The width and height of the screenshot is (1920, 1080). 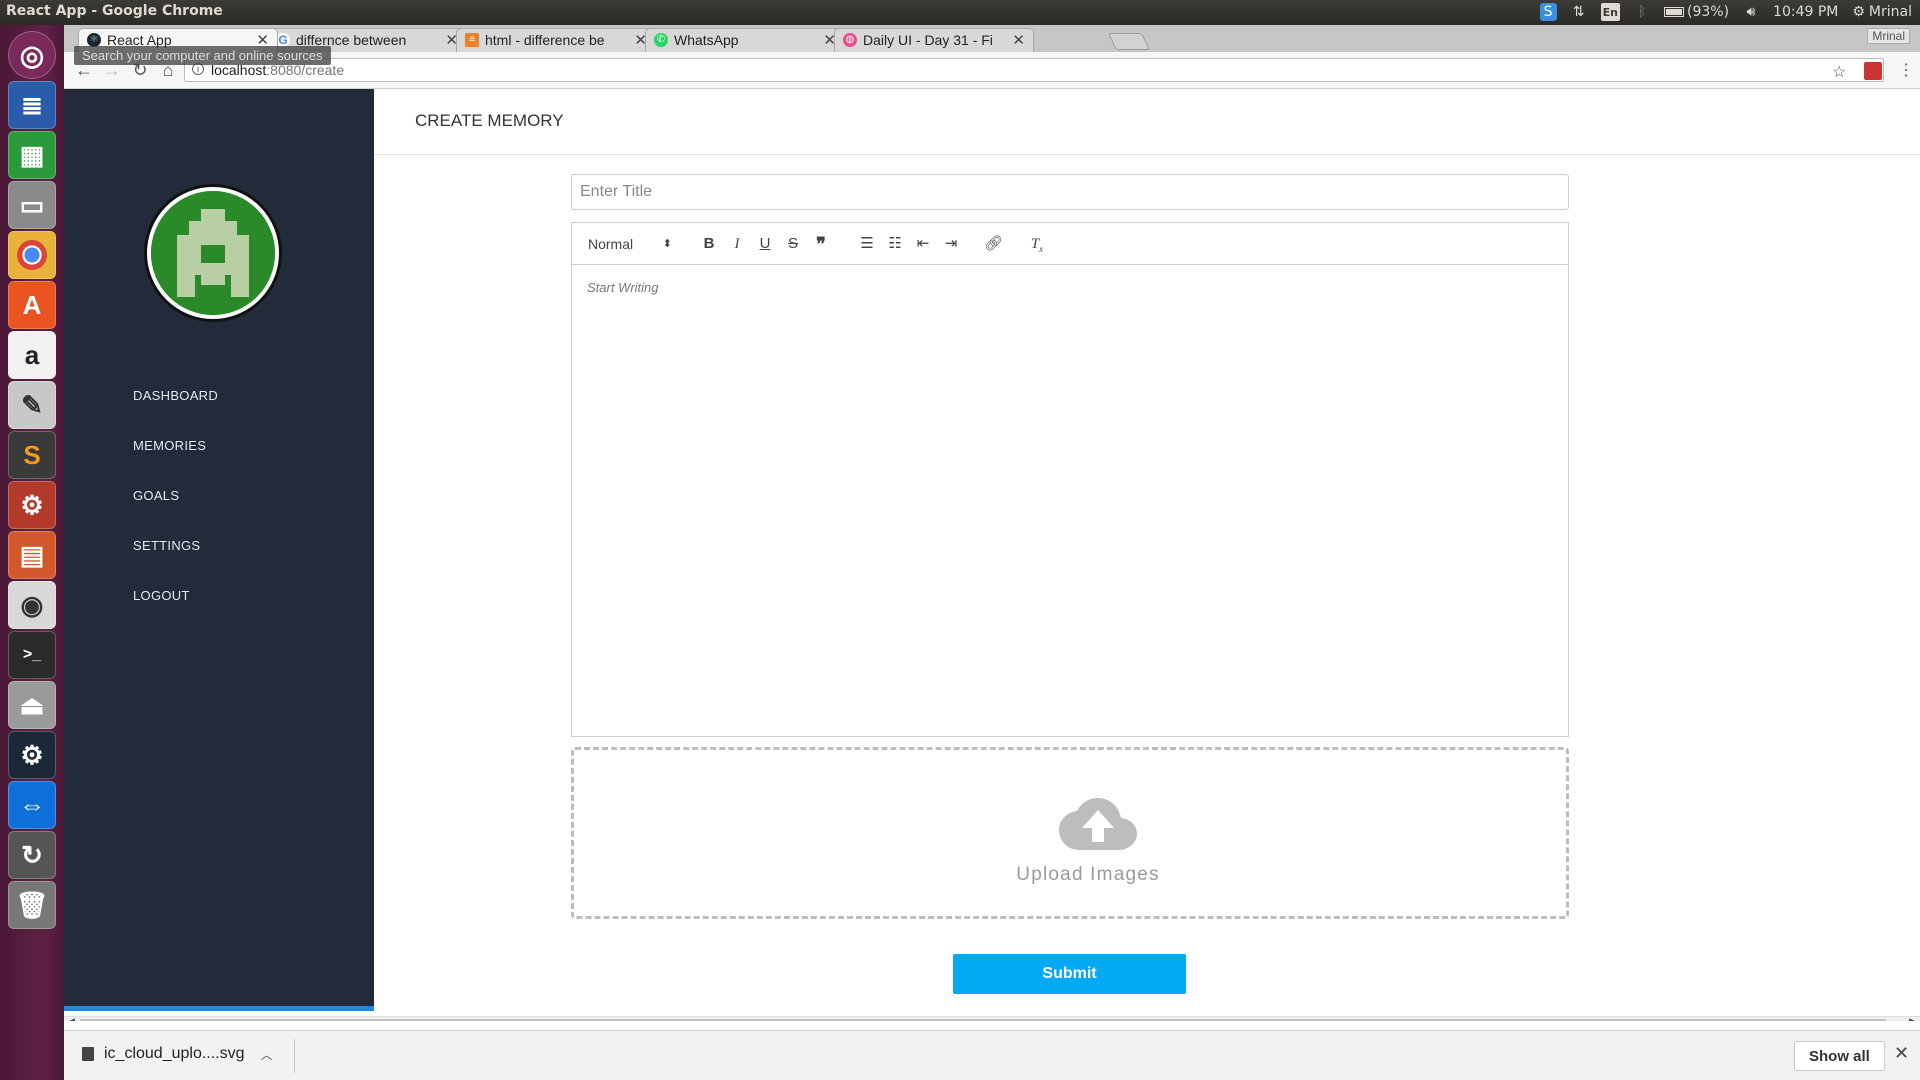 I want to click on tab-dribbble: ◍ Daily UI - Day 31 - Fi ✕, so click(x=934, y=40).